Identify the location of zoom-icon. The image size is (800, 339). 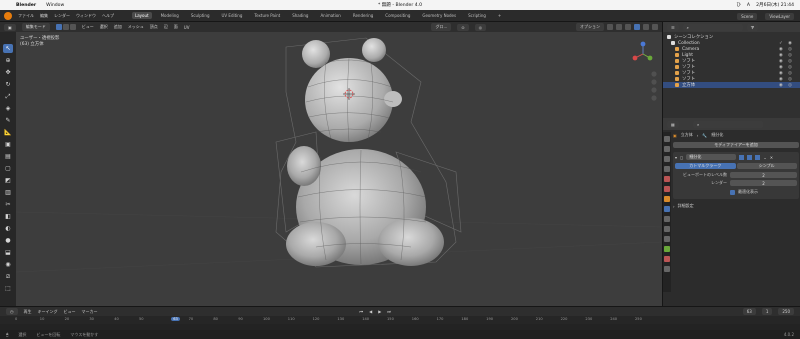
(654, 74).